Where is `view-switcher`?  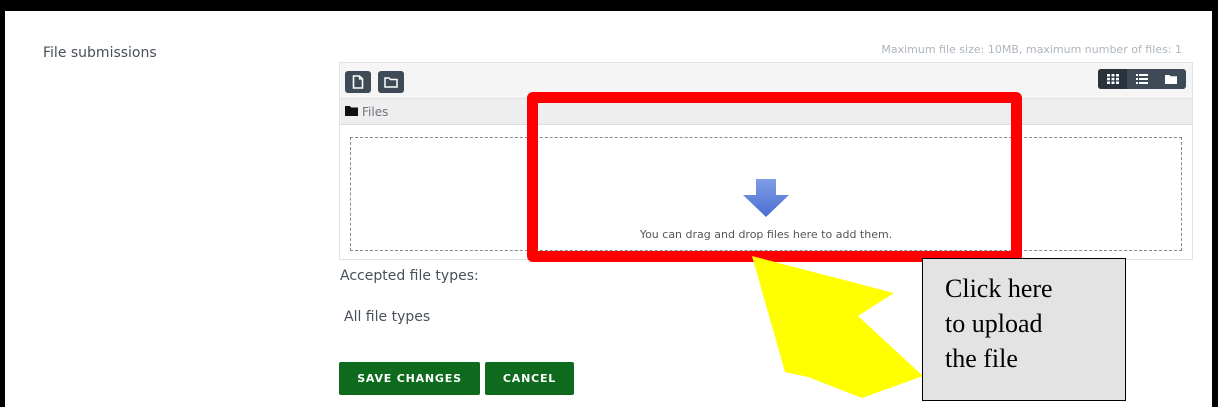 view-switcher is located at coordinates (1142, 79).